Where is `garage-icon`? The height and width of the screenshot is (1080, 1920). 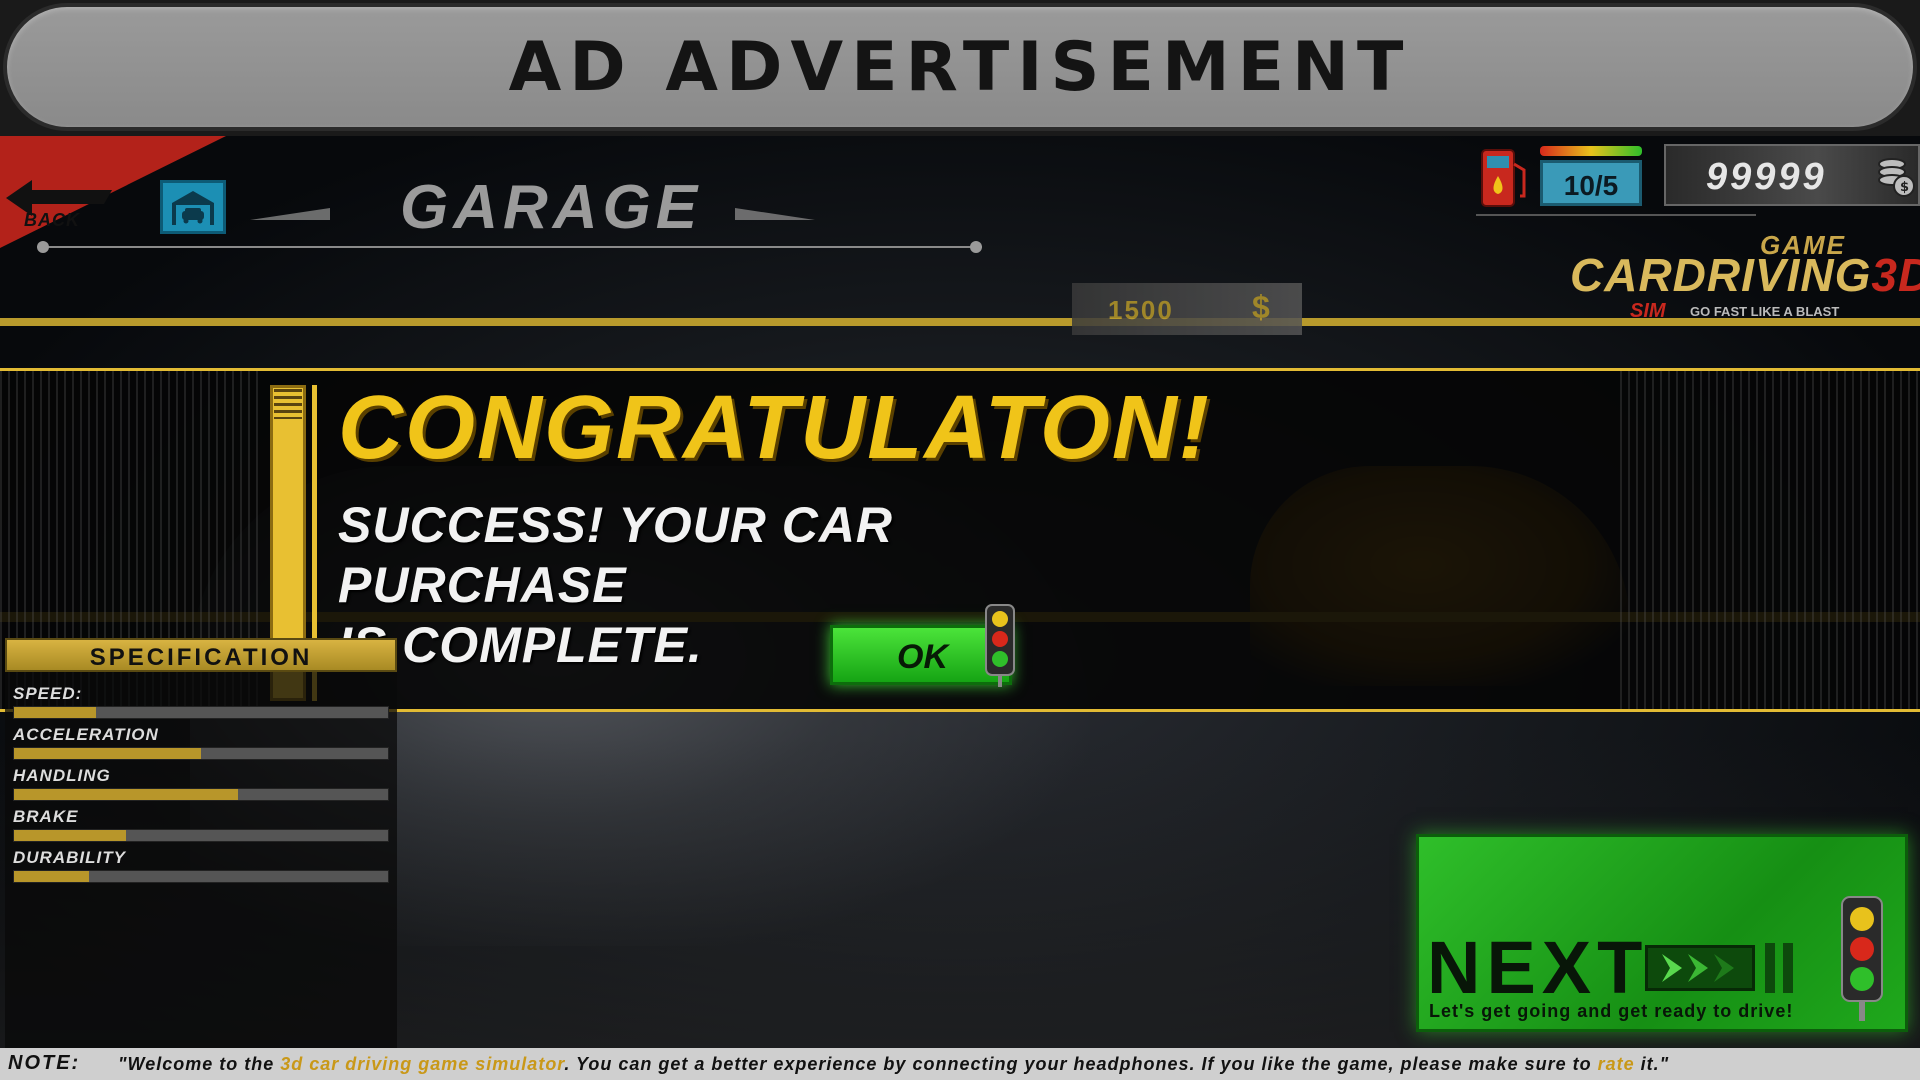
garage-icon is located at coordinates (193, 207).